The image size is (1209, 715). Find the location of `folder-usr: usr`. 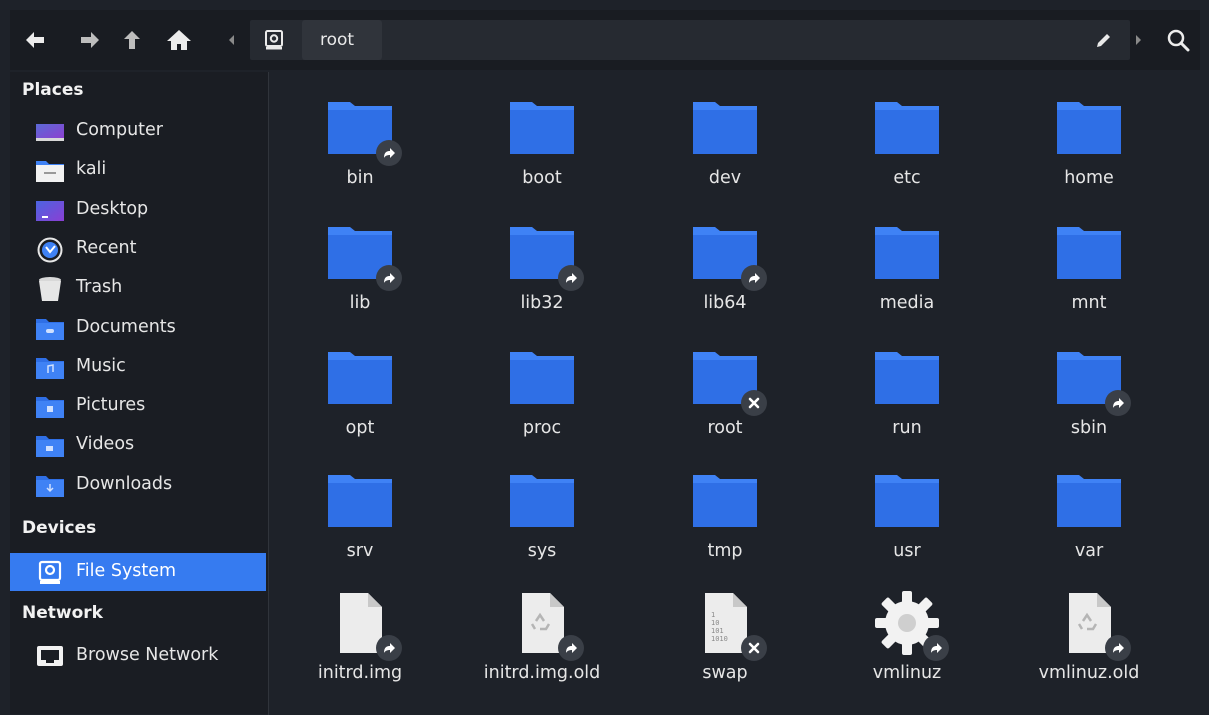

folder-usr: usr is located at coordinates (907, 515).